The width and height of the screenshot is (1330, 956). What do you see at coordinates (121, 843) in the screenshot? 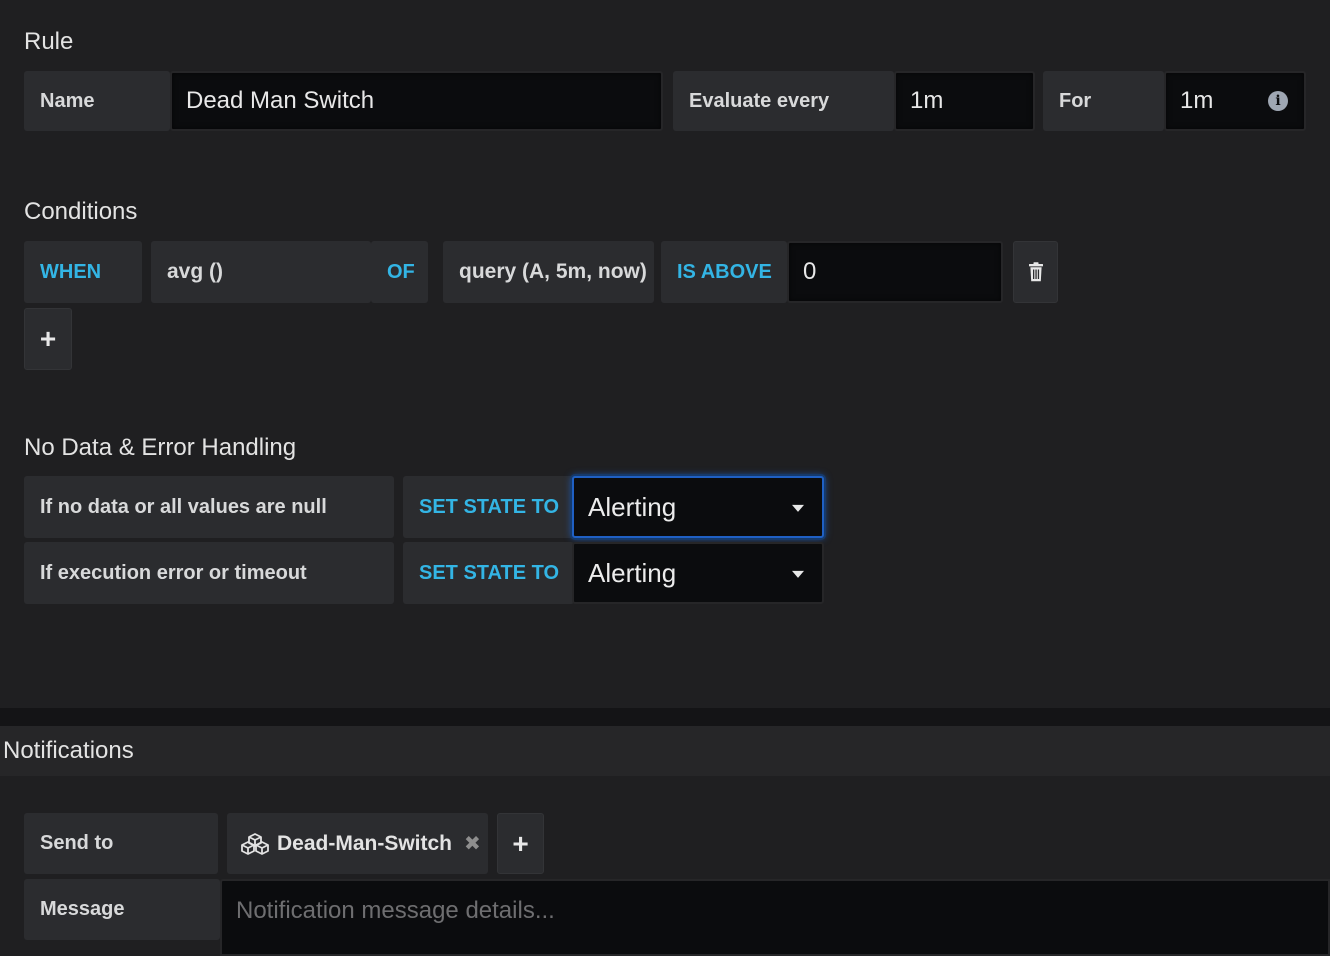
I see `send-to-label: Send to` at bounding box center [121, 843].